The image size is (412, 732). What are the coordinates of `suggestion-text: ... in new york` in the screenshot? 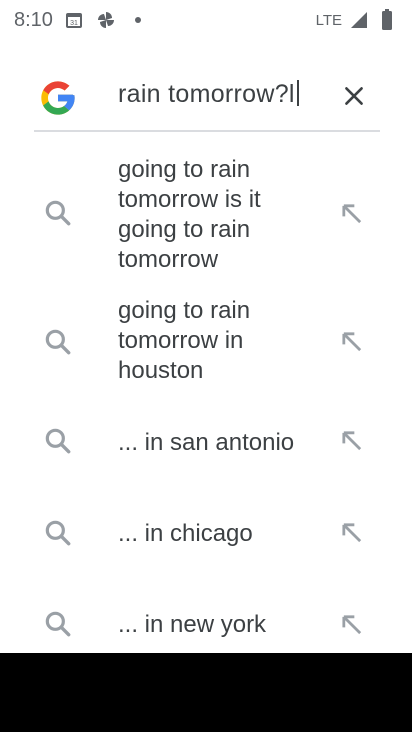 It's located at (192, 624).